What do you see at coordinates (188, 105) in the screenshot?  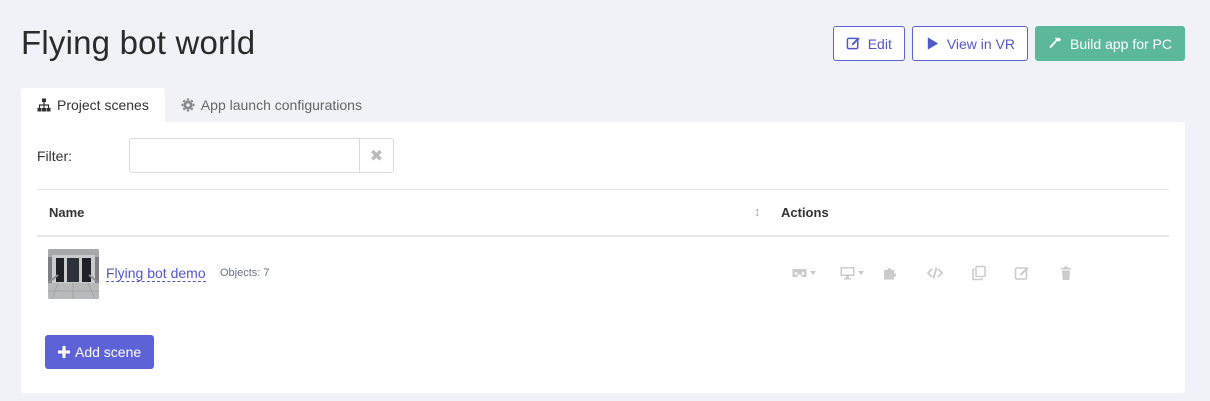 I see `gear-icon` at bounding box center [188, 105].